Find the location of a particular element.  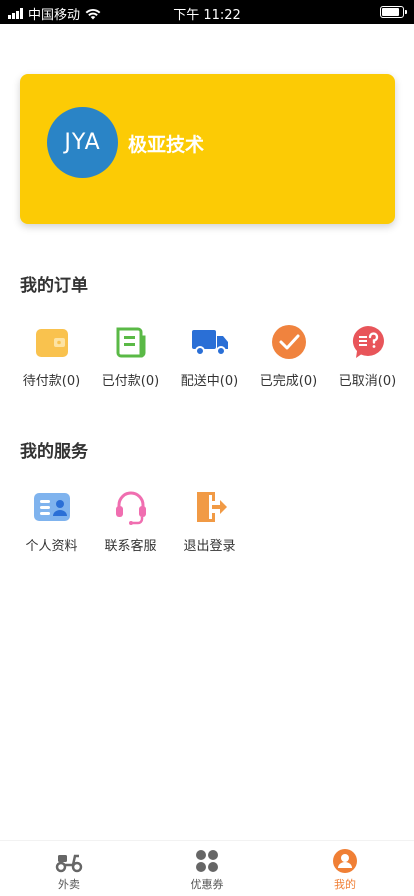

orders-section-title: 我的订单 is located at coordinates (54, 286).